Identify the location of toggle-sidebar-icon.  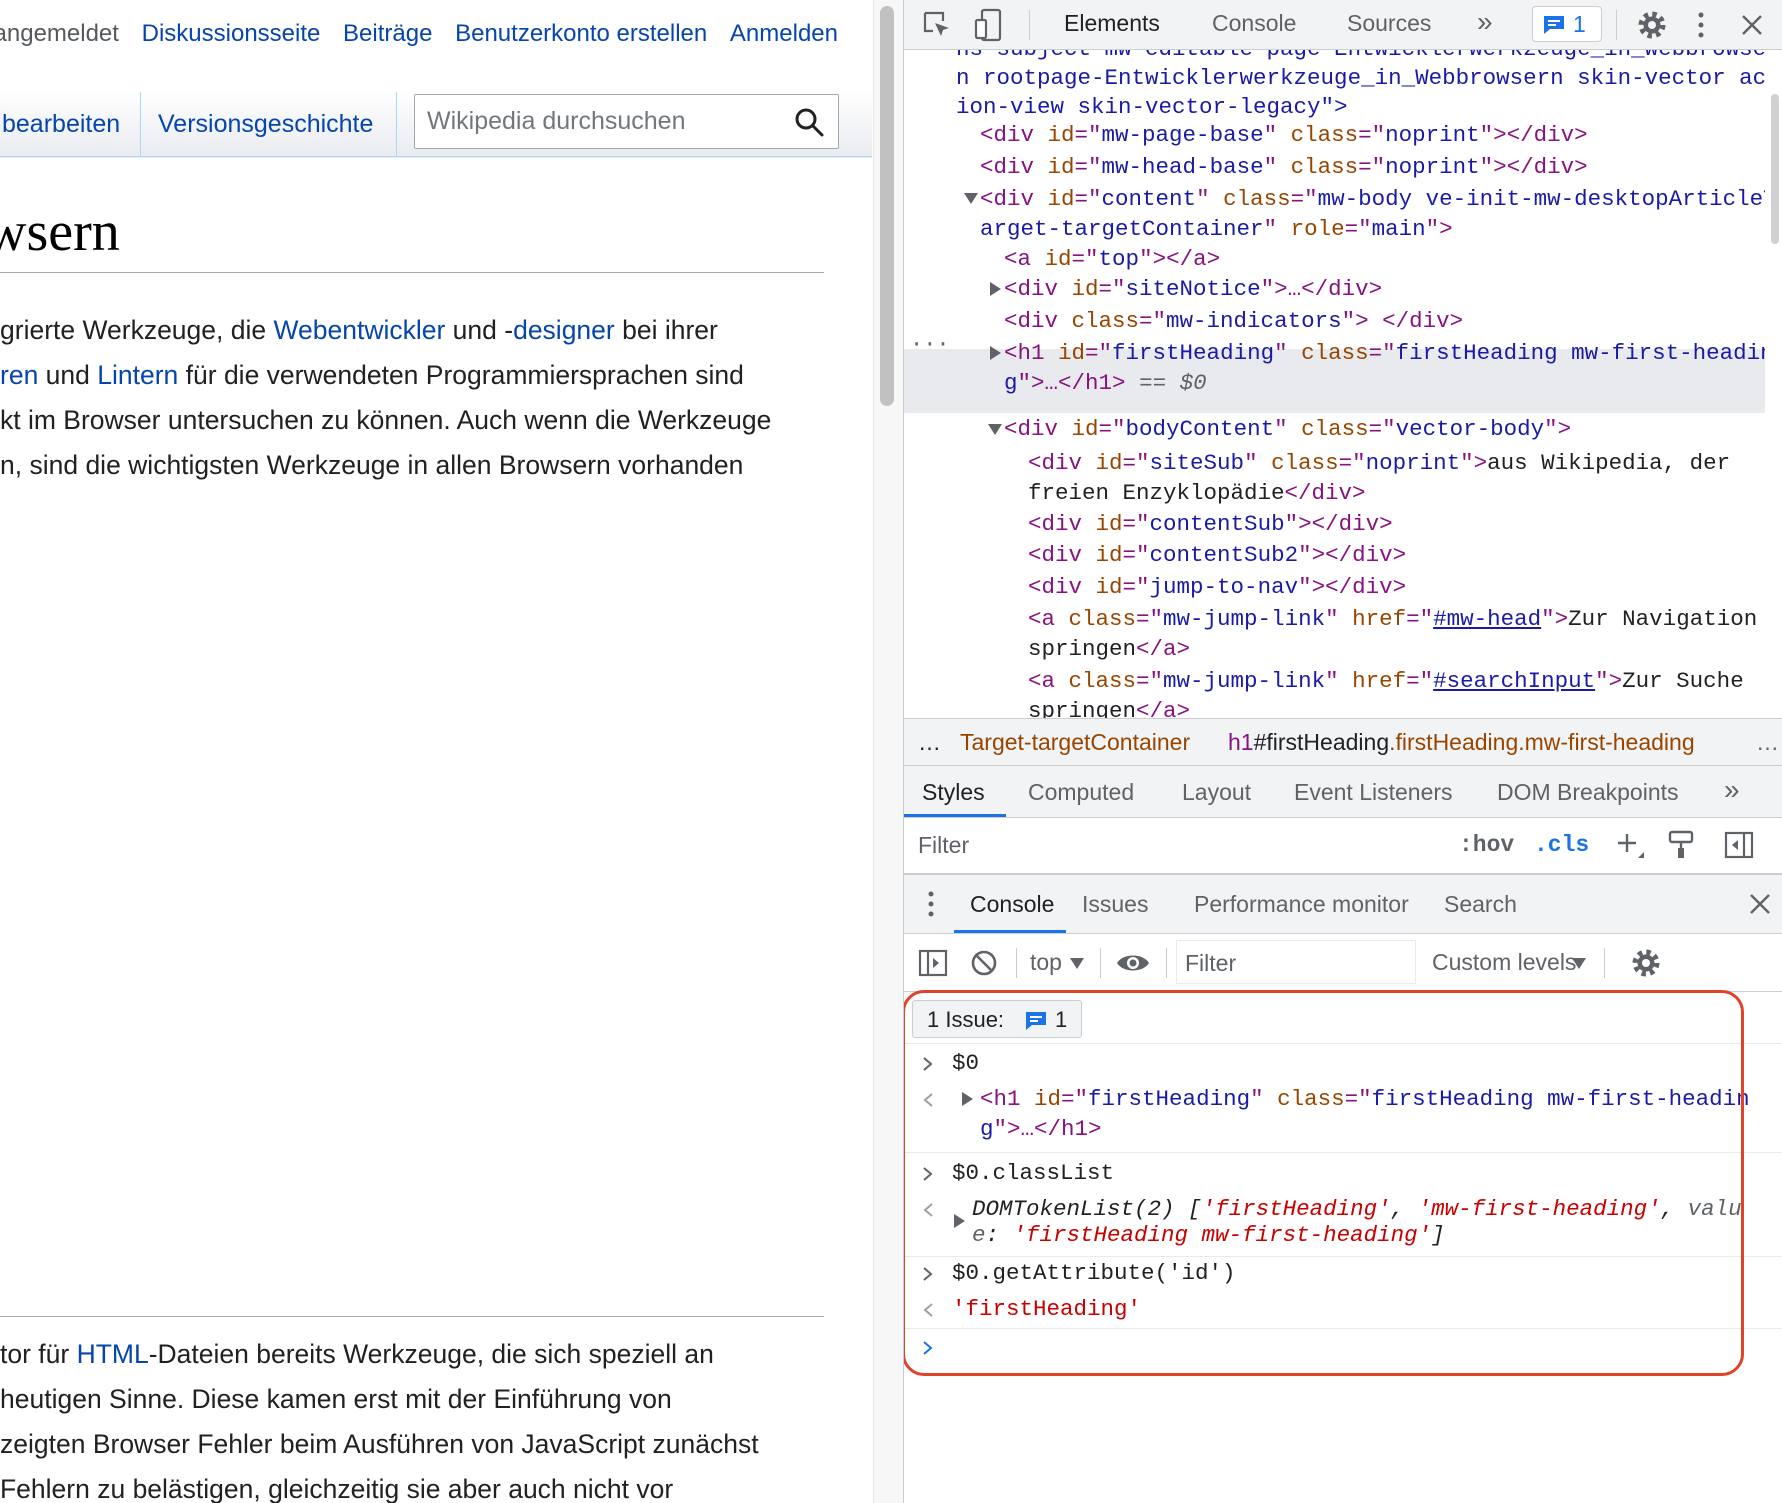
(1739, 845).